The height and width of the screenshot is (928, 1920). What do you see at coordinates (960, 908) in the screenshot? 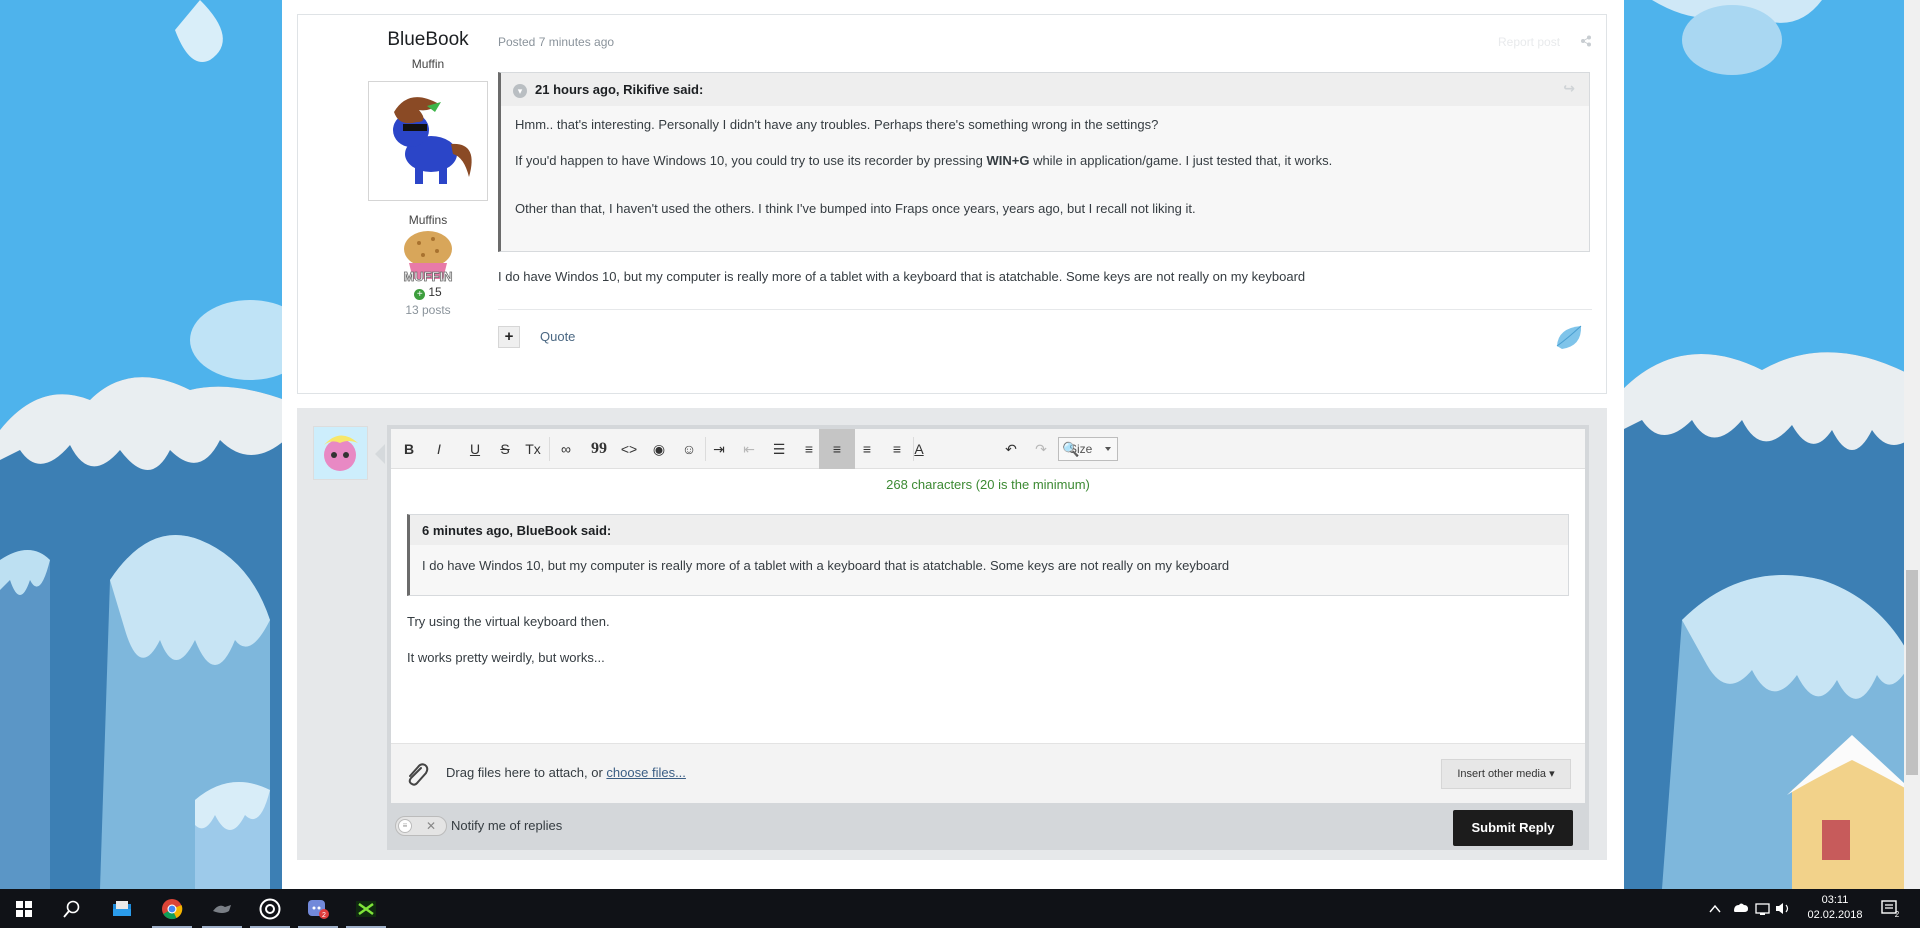
I see `windows-taskbar: 2 03:11 02.02.2018 2` at bounding box center [960, 908].